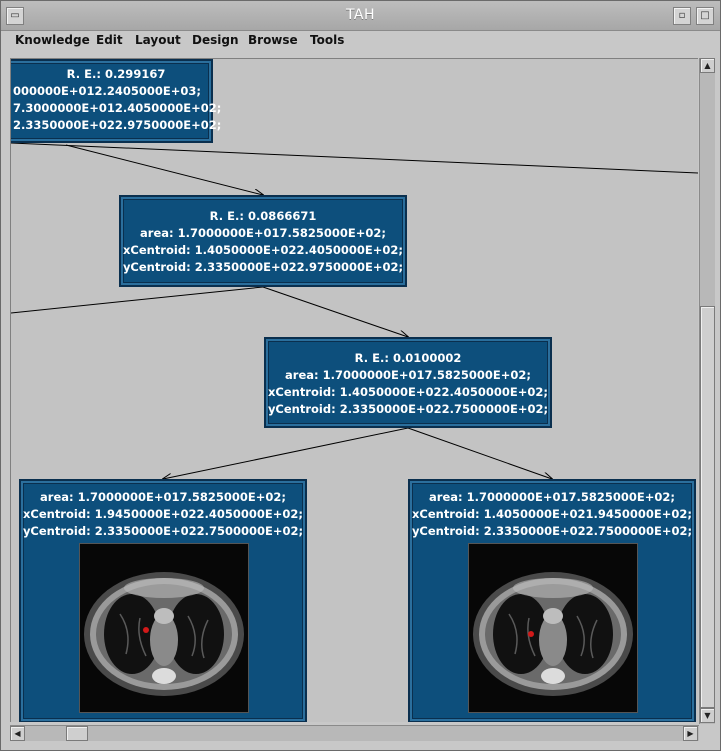 The height and width of the screenshot is (751, 721). What do you see at coordinates (77, 733) in the screenshot?
I see `horizontal-scroll-thumb` at bounding box center [77, 733].